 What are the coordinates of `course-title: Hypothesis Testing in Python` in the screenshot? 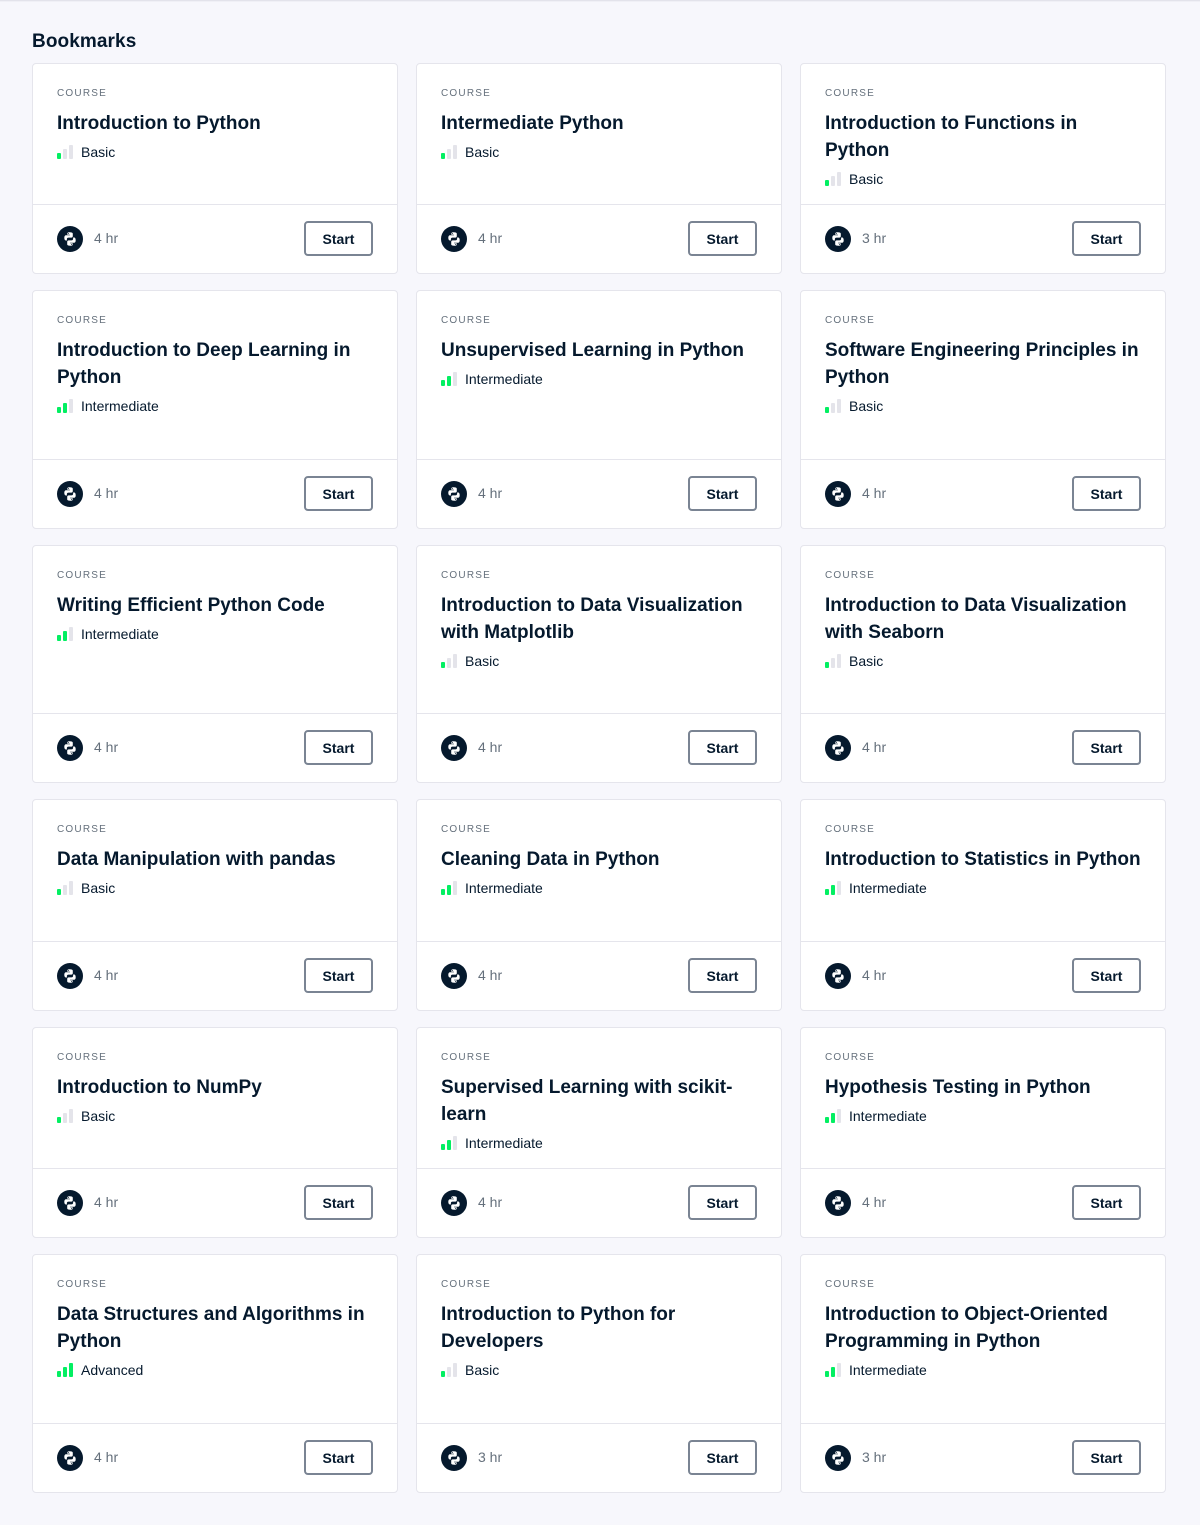 It's located at (983, 1087).